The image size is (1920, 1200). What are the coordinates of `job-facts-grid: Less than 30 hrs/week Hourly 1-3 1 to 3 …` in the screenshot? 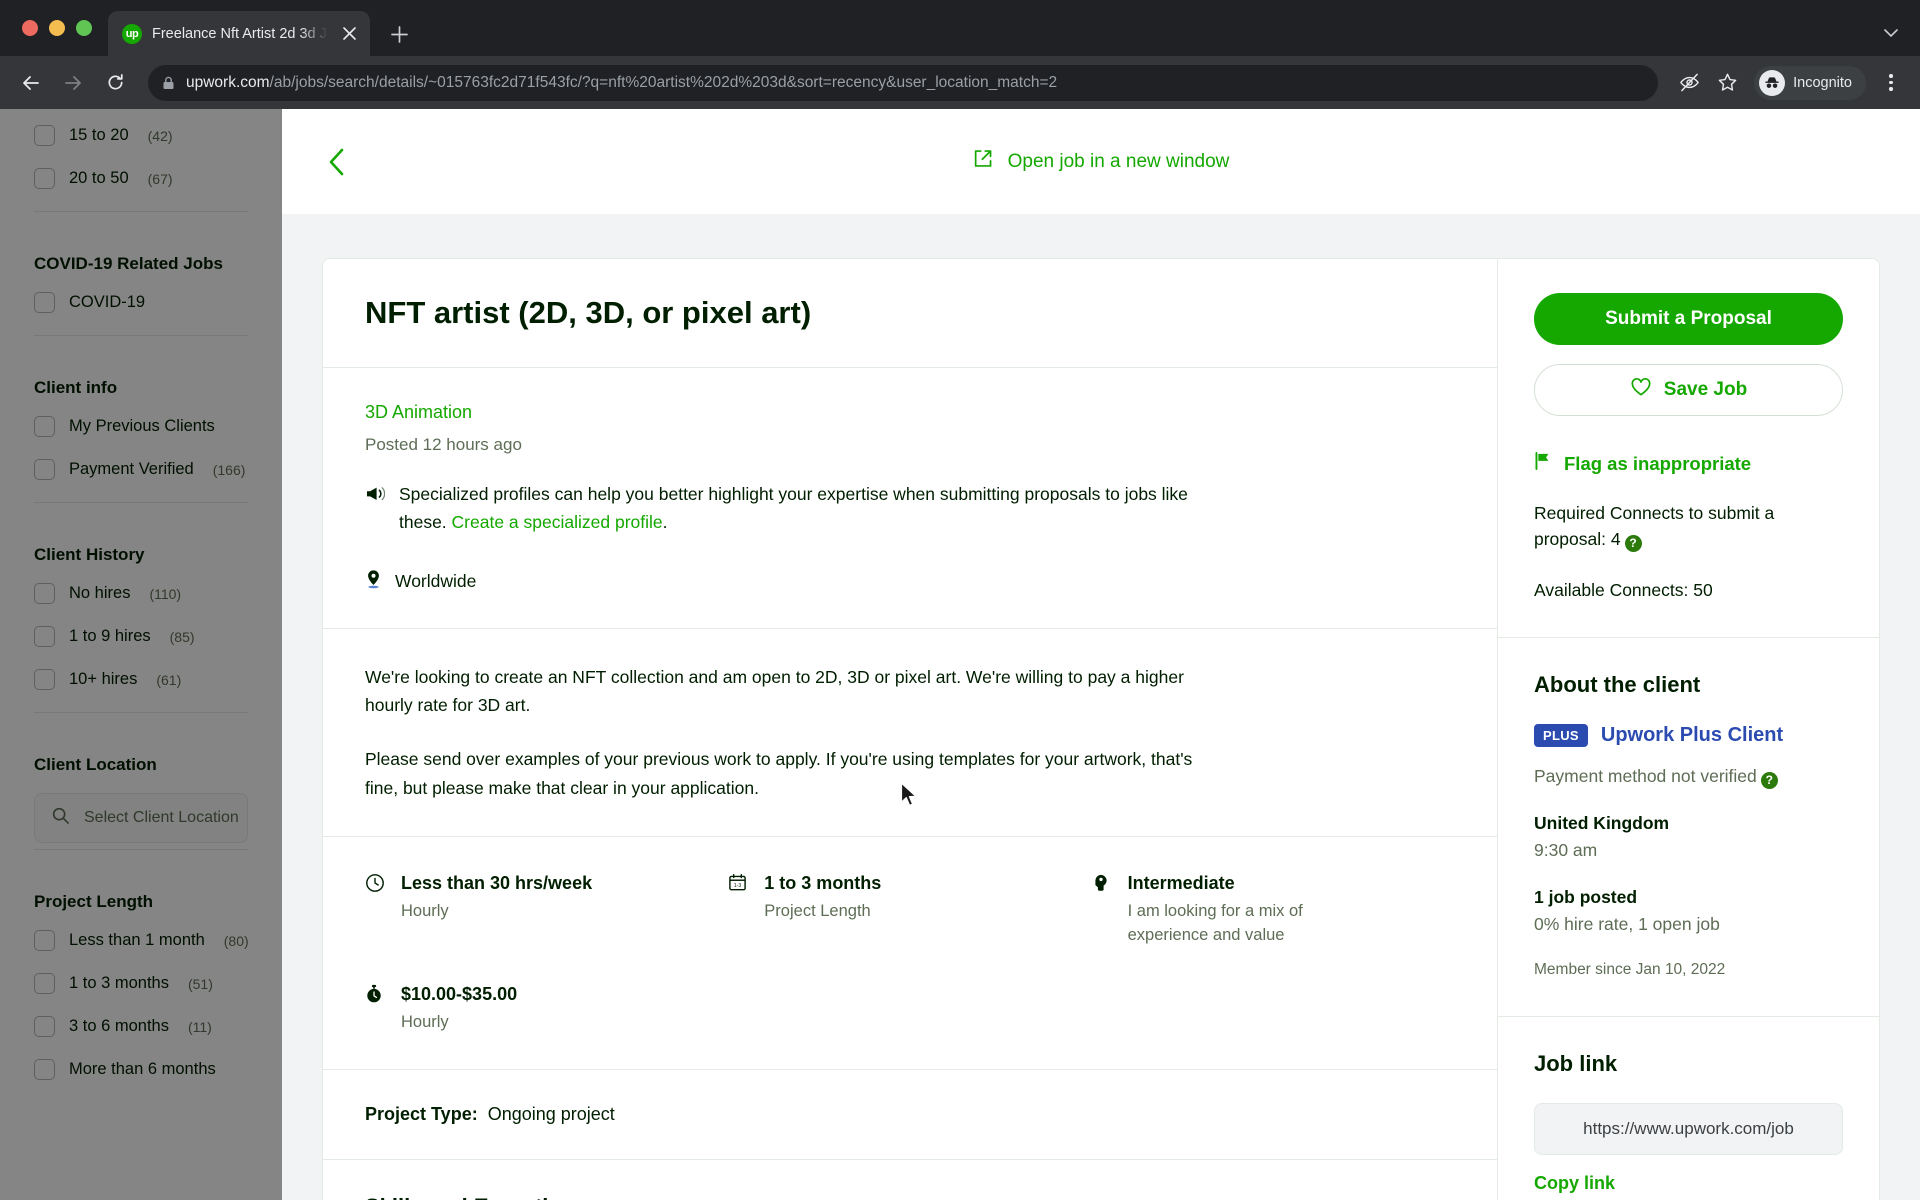 It's located at (910, 953).